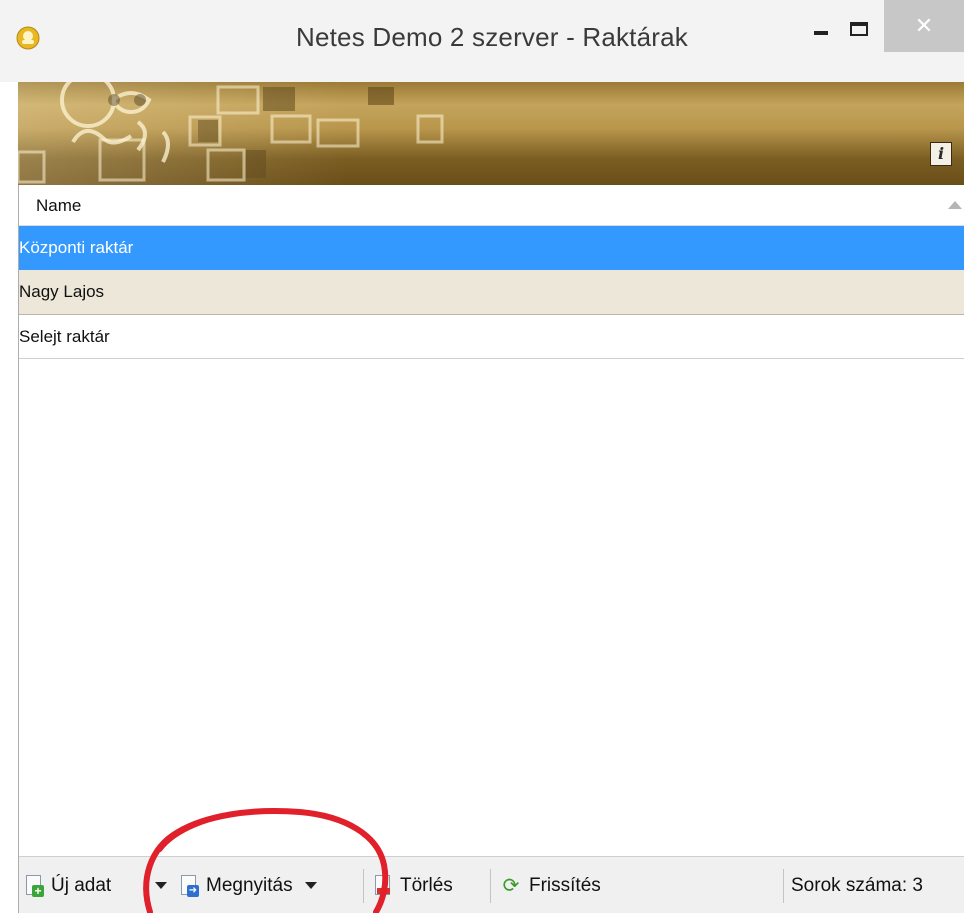 This screenshot has height=913, width=964. I want to click on row-name-cell: Központi raktár, so click(76, 247).